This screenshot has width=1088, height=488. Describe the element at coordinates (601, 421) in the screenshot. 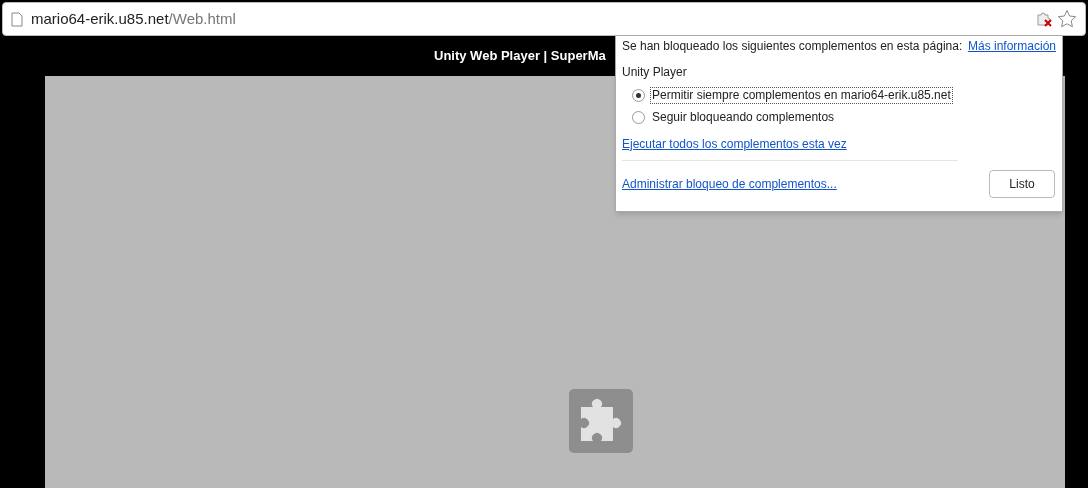

I see `puzzle-icon` at that location.